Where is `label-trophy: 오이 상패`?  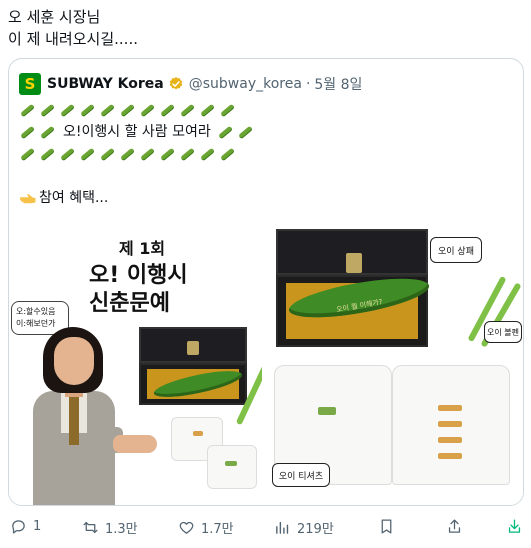
label-trophy: 오이 상패 is located at coordinates (456, 250).